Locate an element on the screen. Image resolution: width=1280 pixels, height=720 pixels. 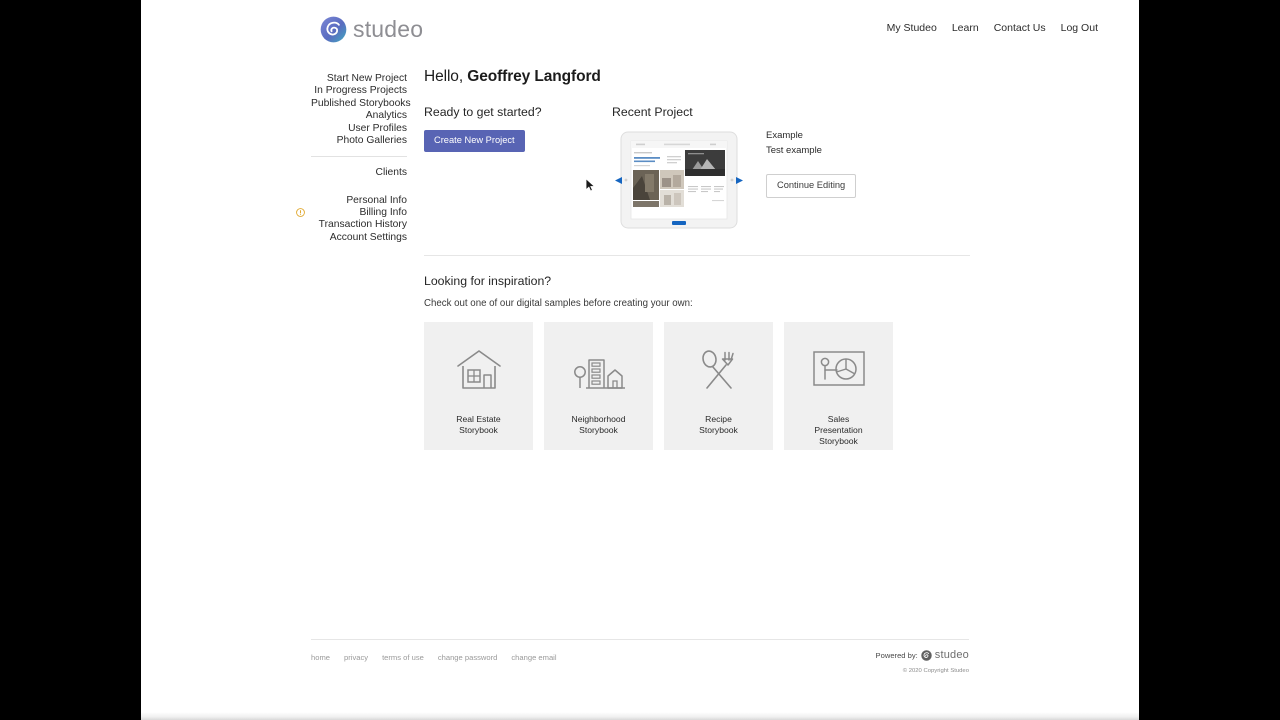
greeting-user-name: Geoffrey Langford is located at coordinates (534, 76).